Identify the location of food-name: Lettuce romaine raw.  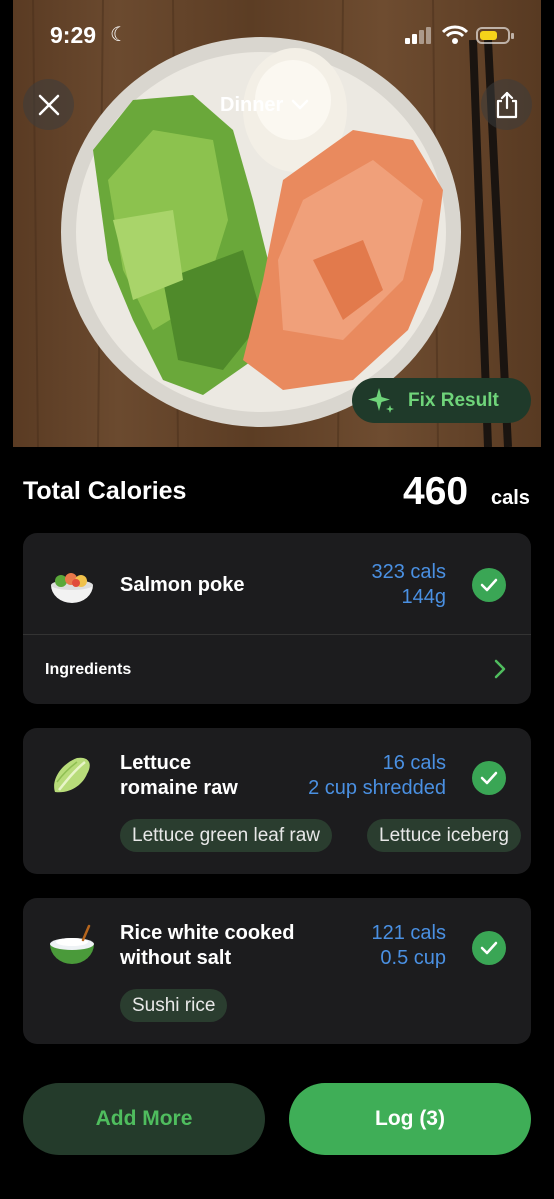
(179, 776).